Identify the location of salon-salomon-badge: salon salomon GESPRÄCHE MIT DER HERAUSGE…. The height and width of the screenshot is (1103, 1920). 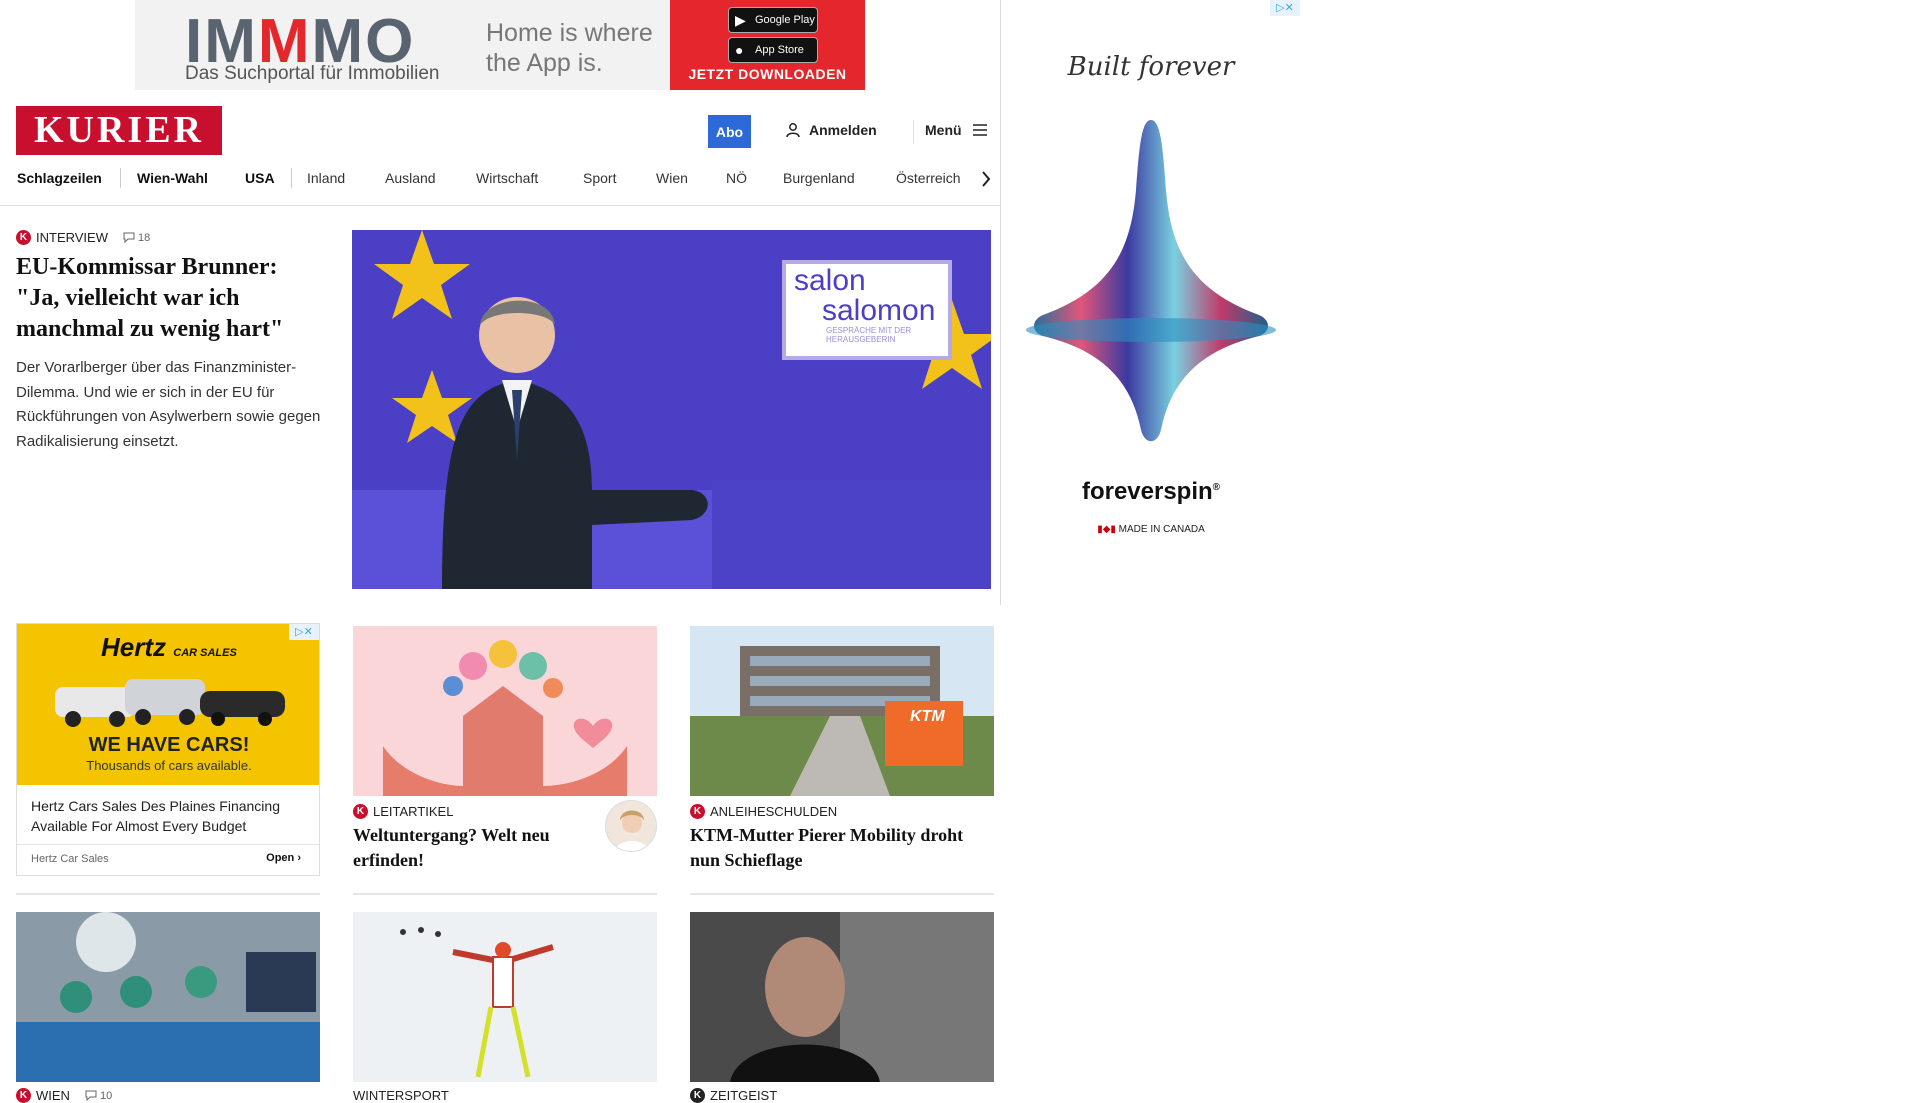
(867, 310).